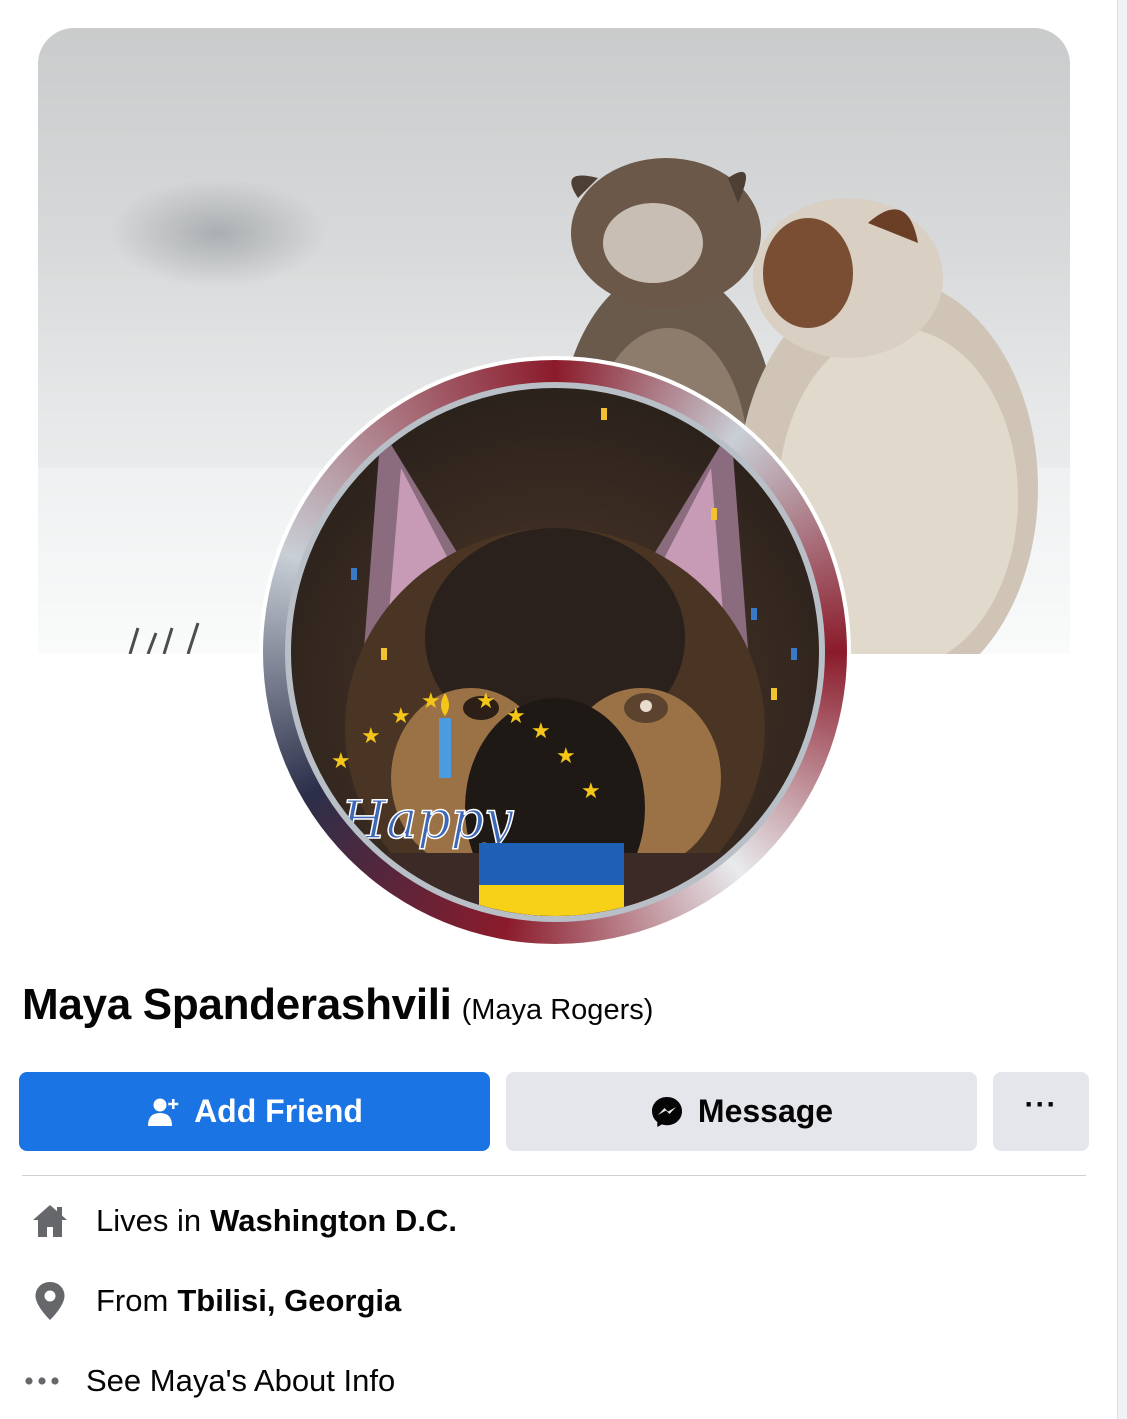  Describe the element at coordinates (50, 1221) in the screenshot. I see `home-icon` at that location.